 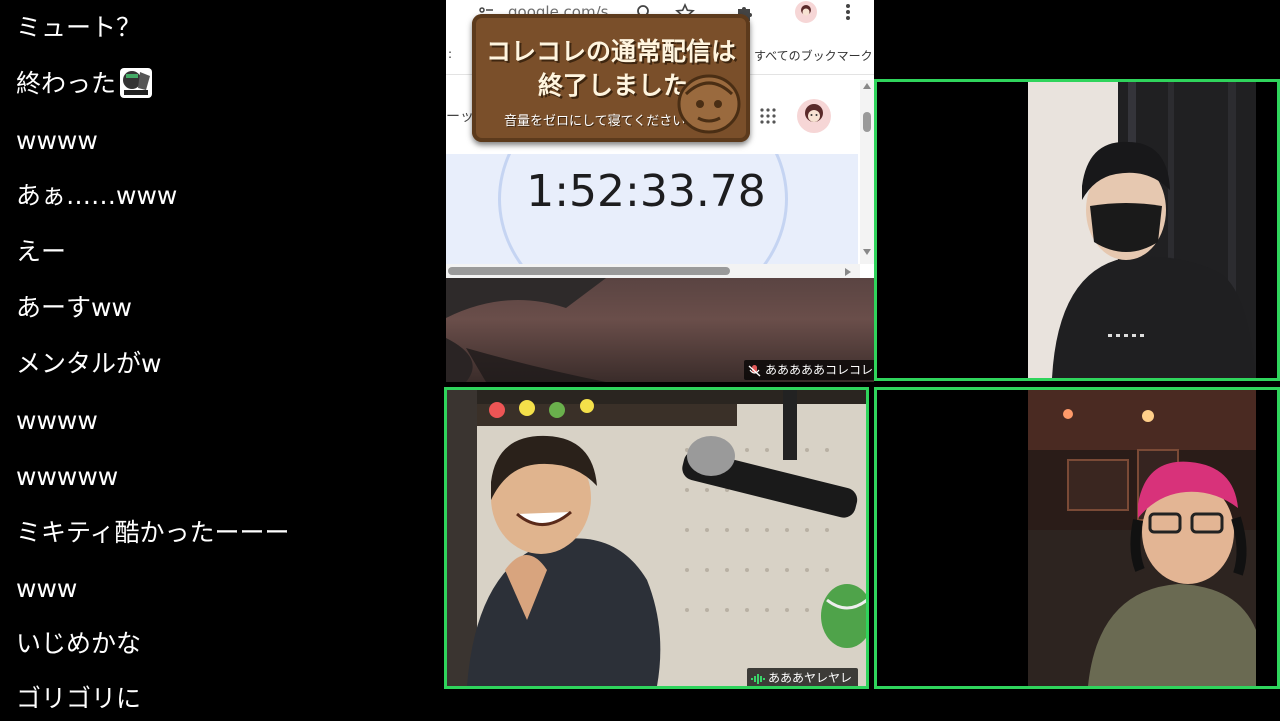 I want to click on sign-title-line1: コレコレの通常配信は, so click(x=611, y=51).